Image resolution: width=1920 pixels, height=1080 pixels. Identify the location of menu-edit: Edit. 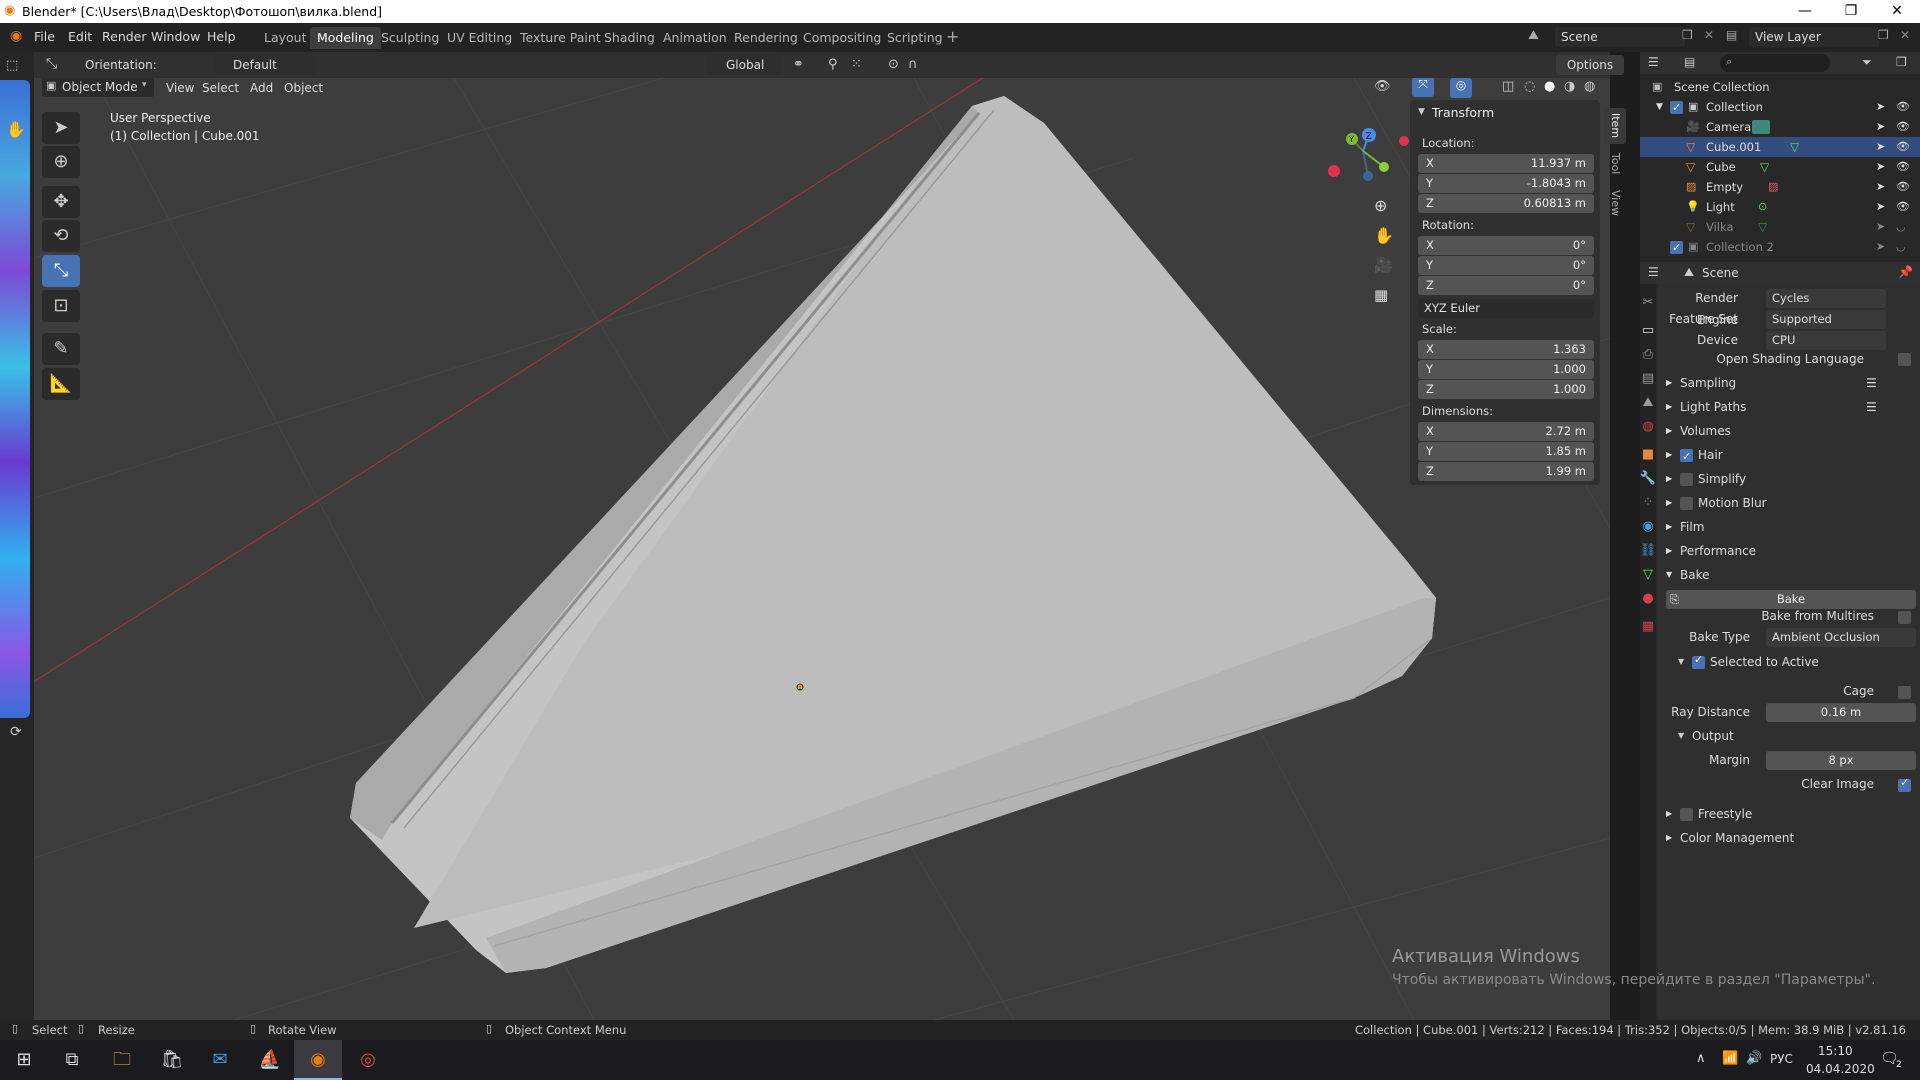
(80, 36).